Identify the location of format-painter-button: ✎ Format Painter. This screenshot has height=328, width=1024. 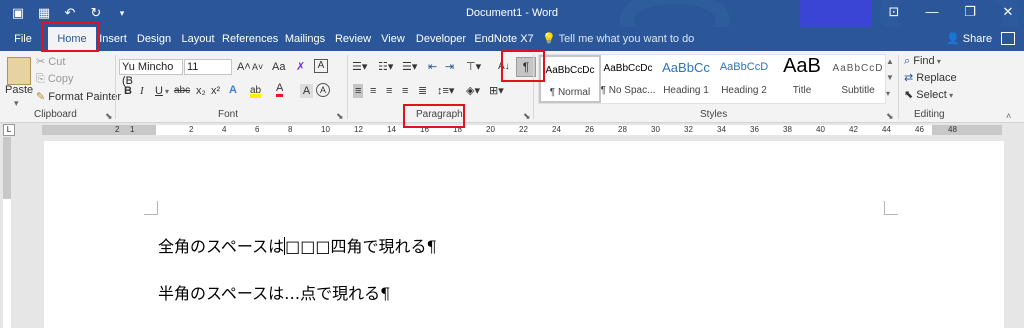
(78, 97).